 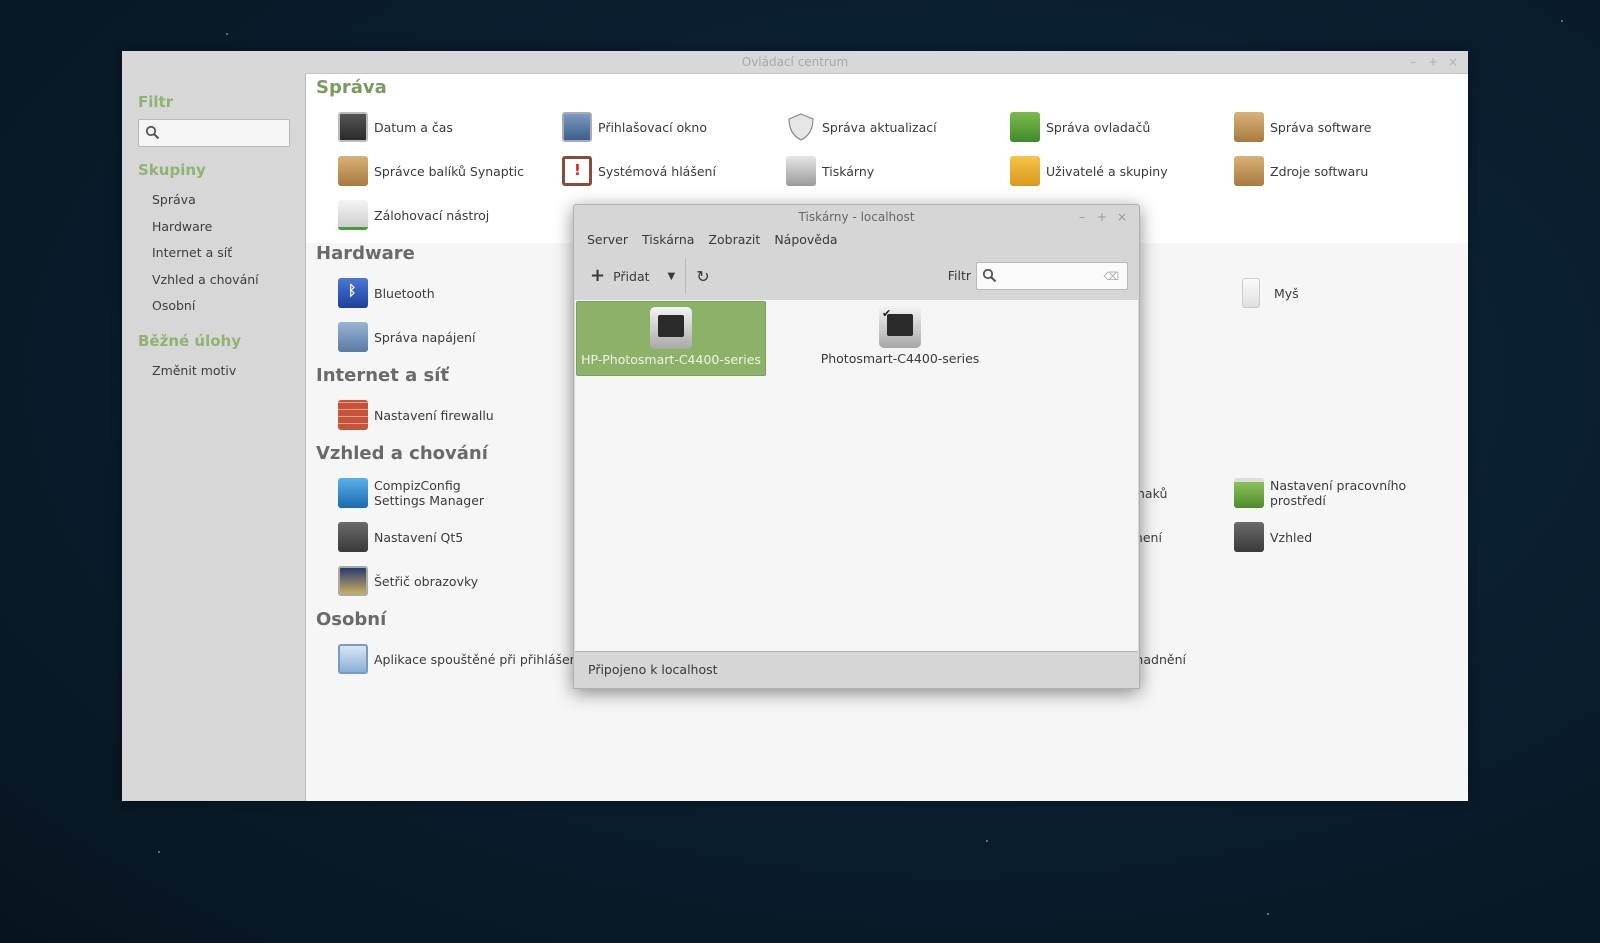 What do you see at coordinates (805, 241) in the screenshot?
I see `menu-napoveda: Nápověda` at bounding box center [805, 241].